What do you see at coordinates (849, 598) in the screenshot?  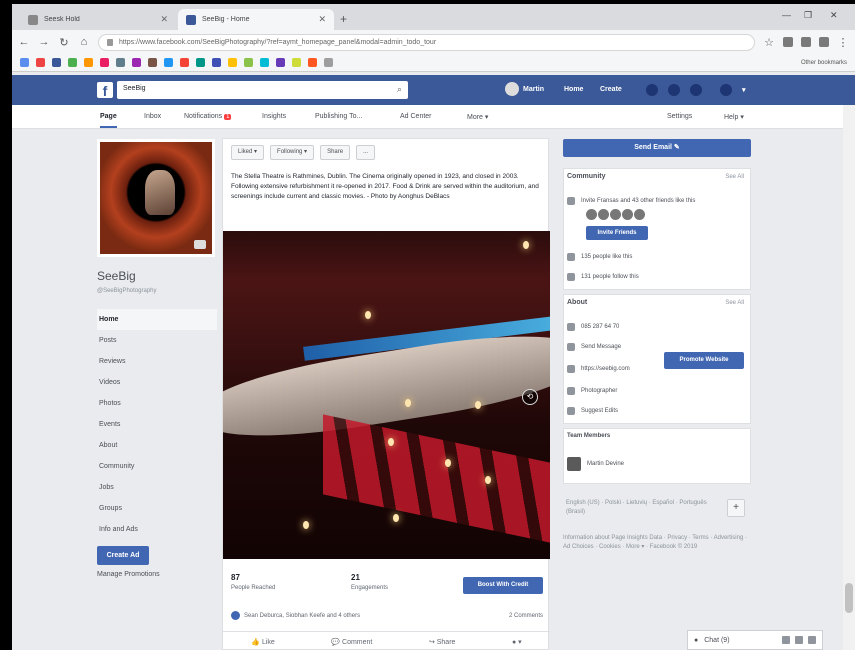 I see `scrollbar-thumb` at bounding box center [849, 598].